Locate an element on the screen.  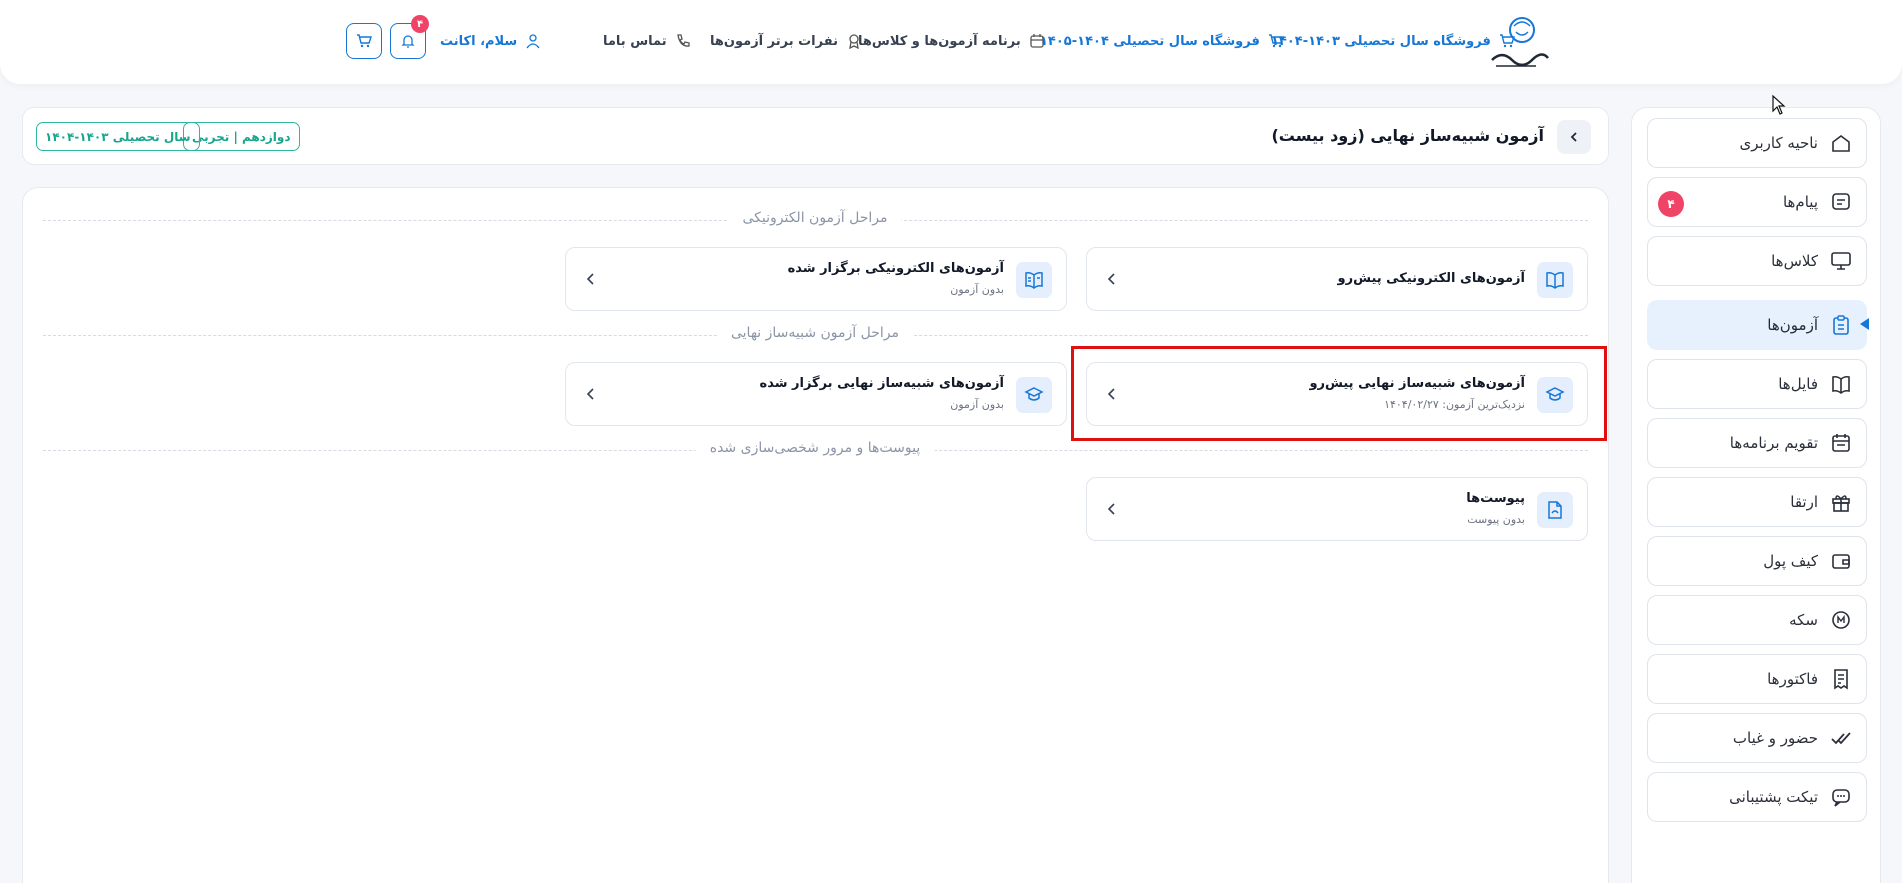
attachment-icon is located at coordinates (1555, 510).